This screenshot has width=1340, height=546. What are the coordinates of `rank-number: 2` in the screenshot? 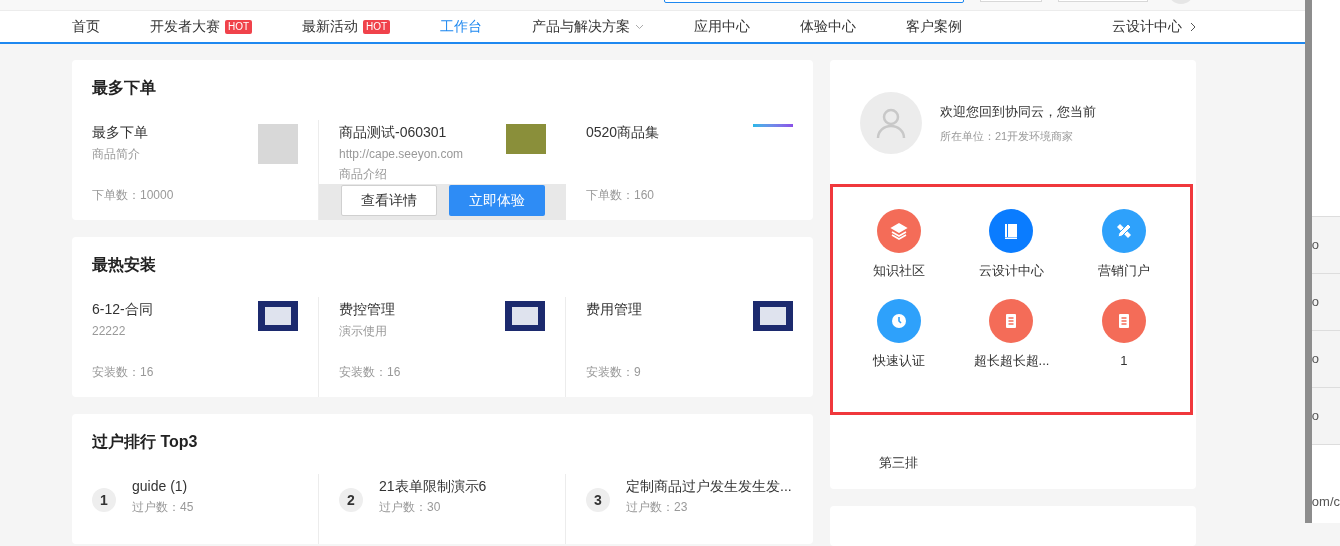 It's located at (351, 500).